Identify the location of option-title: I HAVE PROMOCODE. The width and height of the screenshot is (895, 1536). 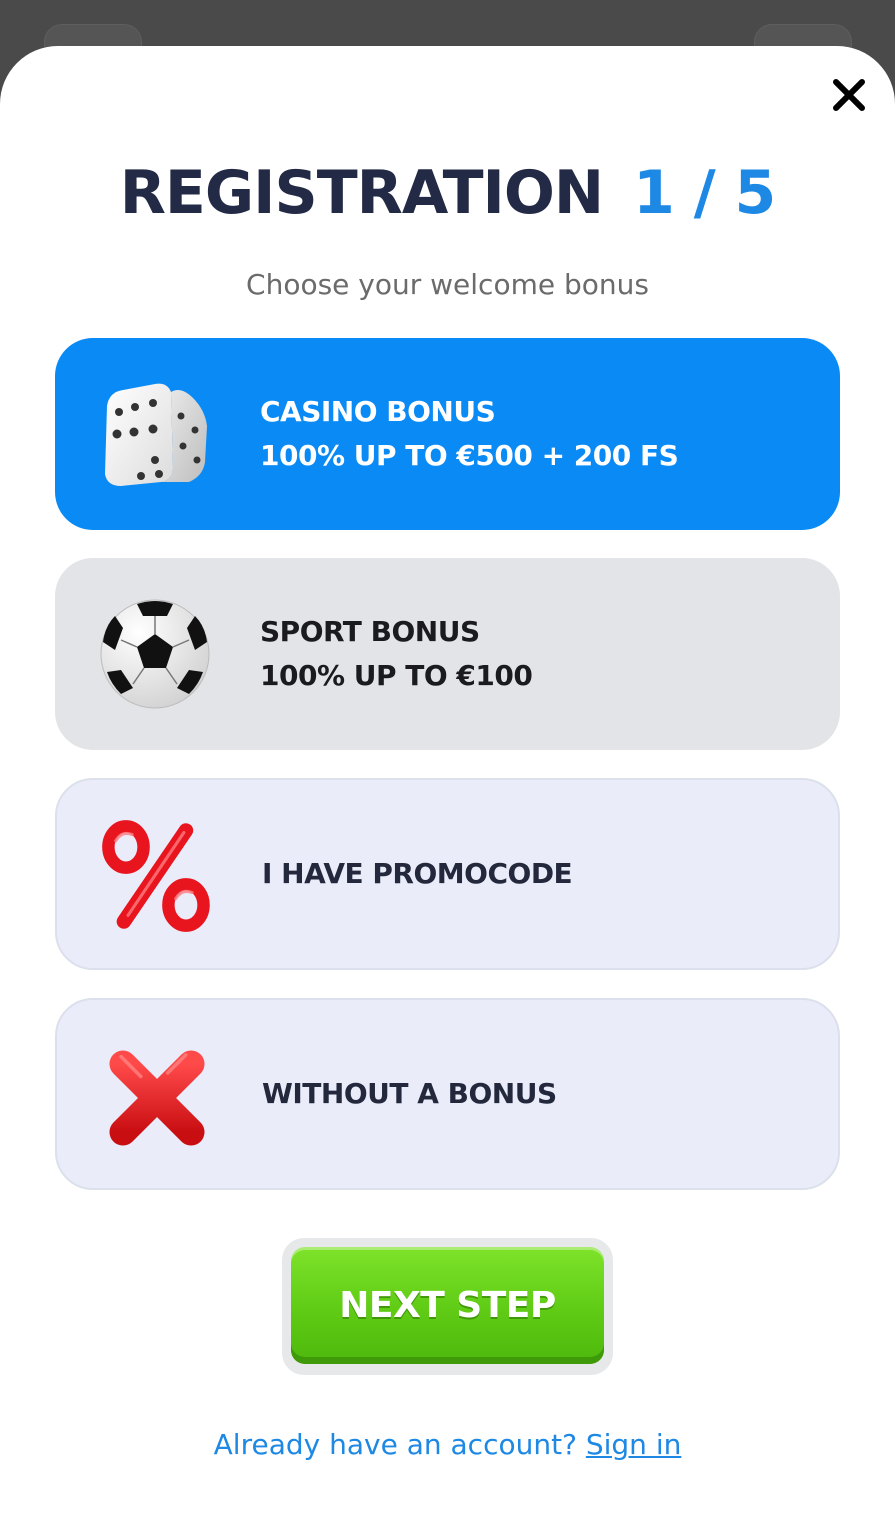
(417, 873).